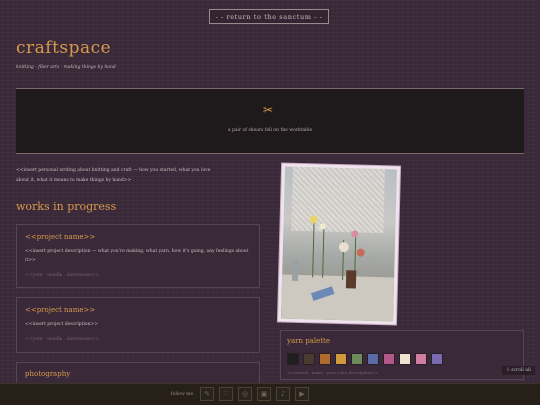  What do you see at coordinates (264, 394) in the screenshot?
I see `social-icon-4: ▣` at bounding box center [264, 394].